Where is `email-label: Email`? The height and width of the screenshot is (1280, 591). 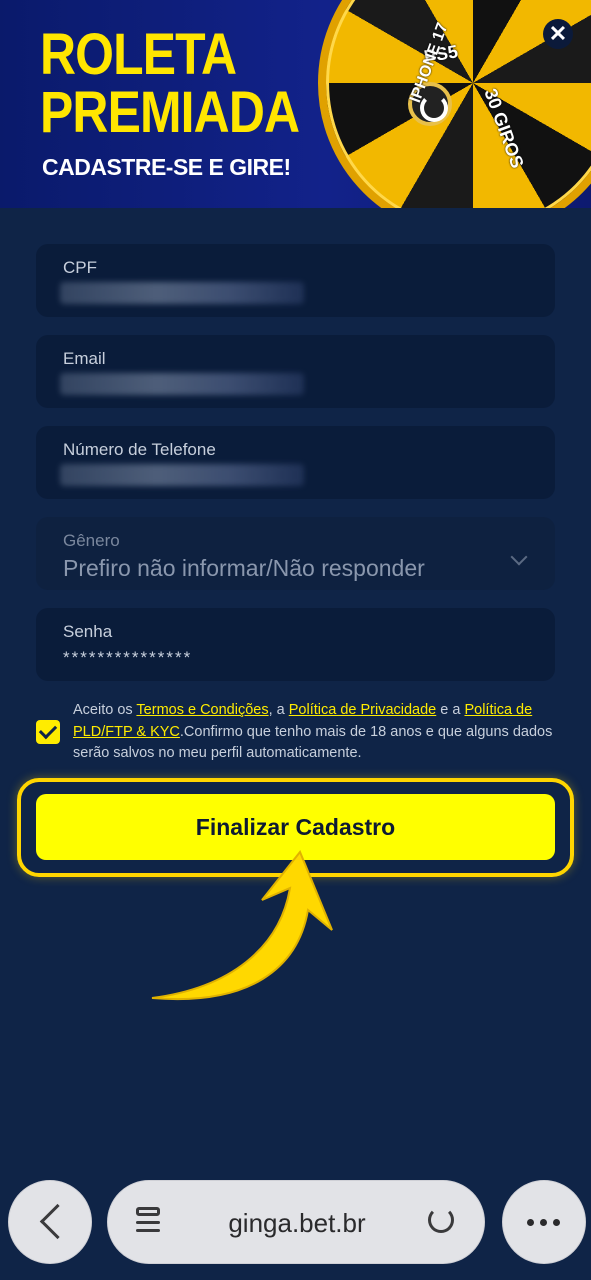 email-label: Email is located at coordinates (84, 358).